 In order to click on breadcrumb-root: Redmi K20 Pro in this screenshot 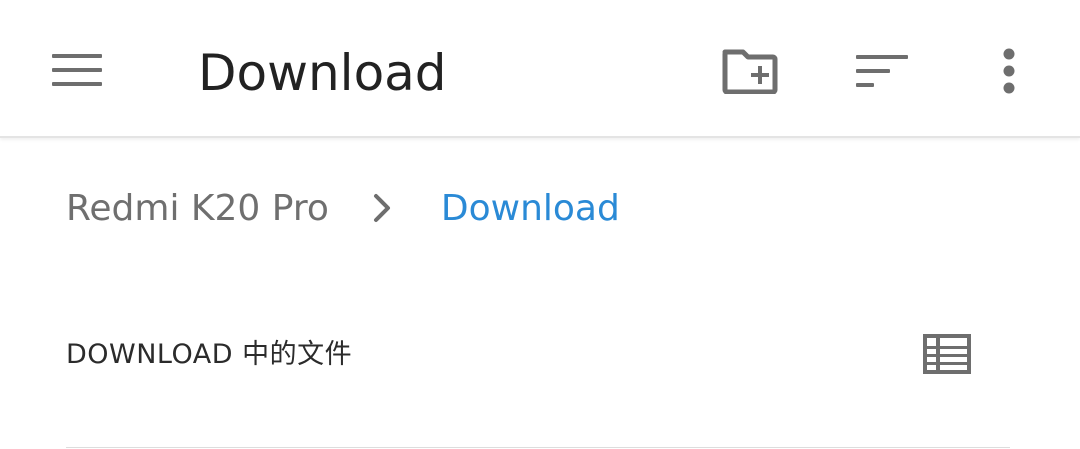, I will do `click(197, 208)`.